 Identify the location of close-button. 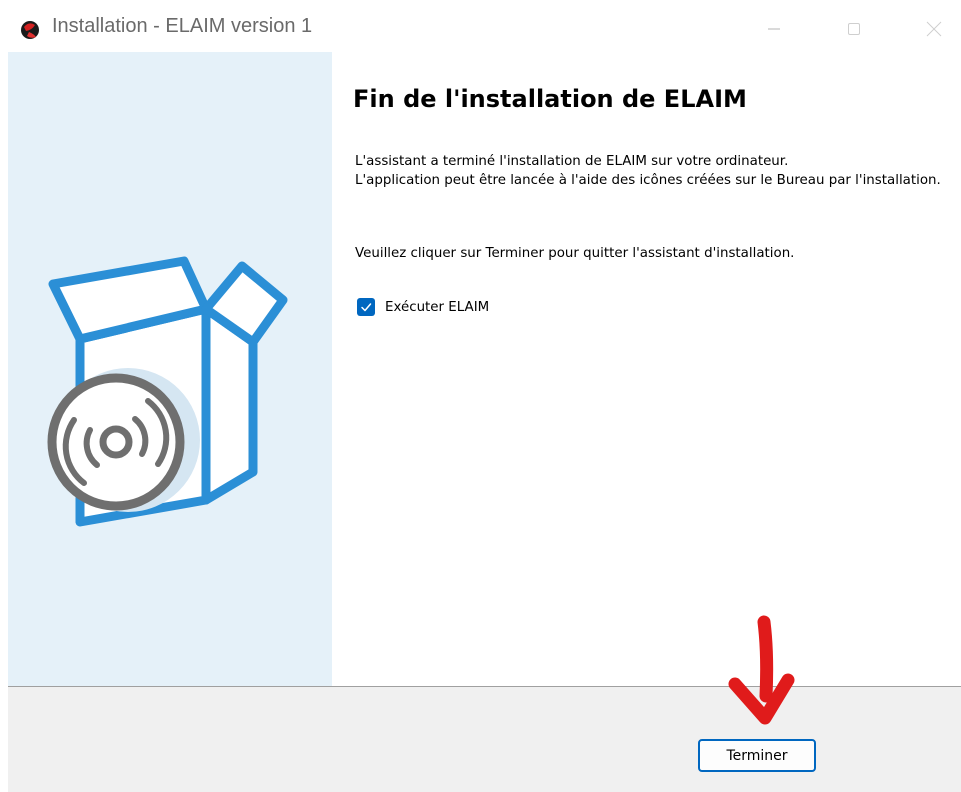
(934, 29).